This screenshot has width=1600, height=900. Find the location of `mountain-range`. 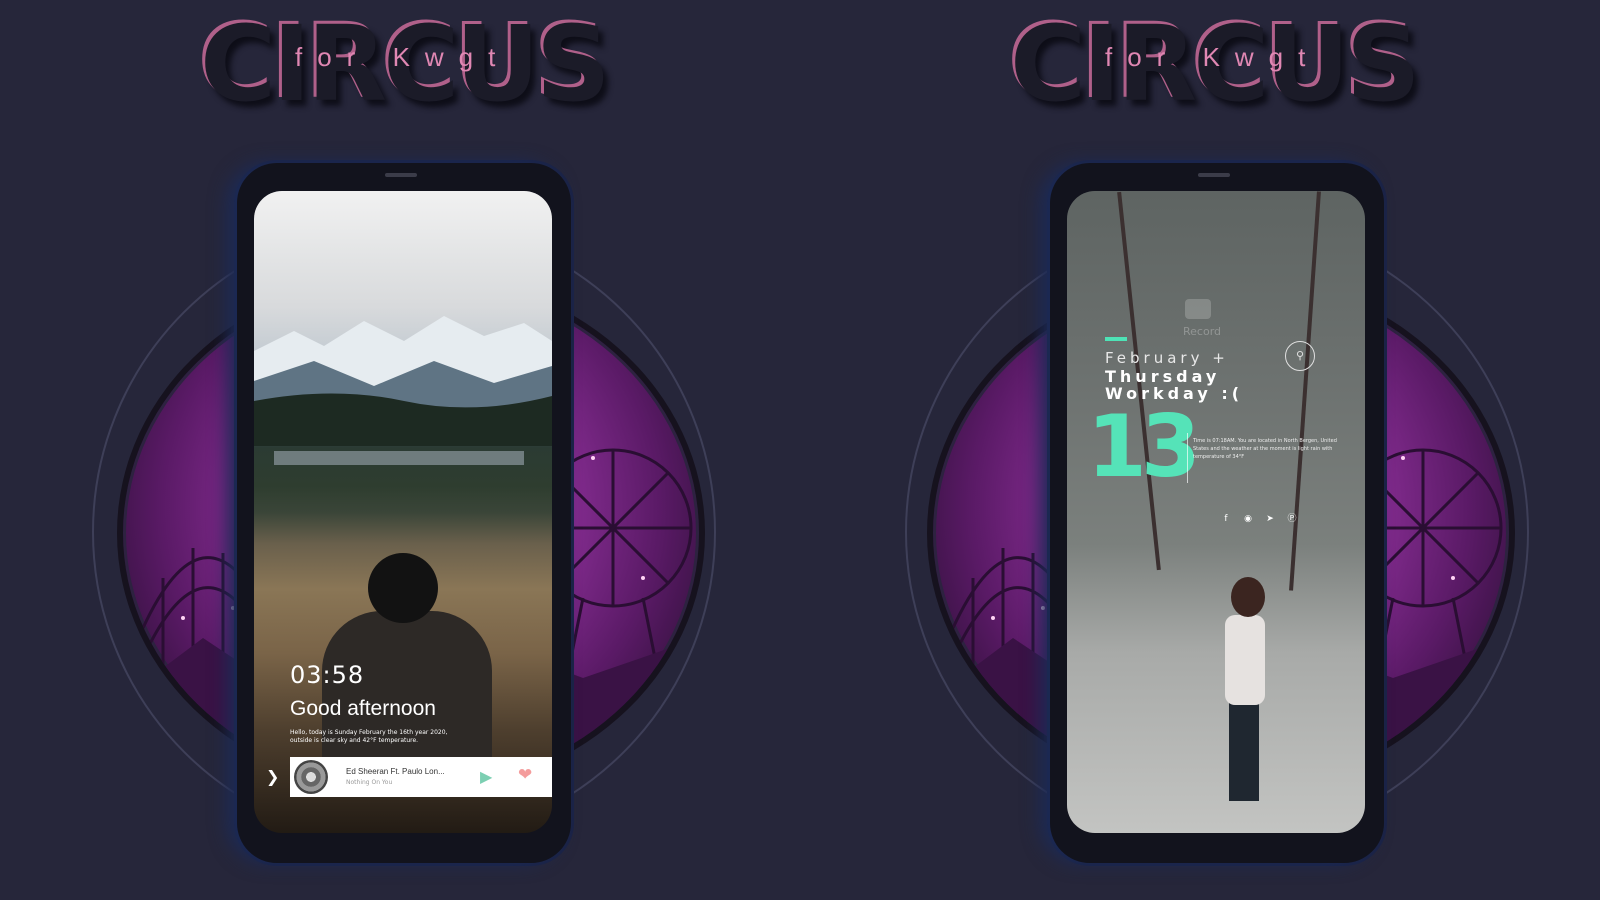

mountain-range is located at coordinates (403, 390).